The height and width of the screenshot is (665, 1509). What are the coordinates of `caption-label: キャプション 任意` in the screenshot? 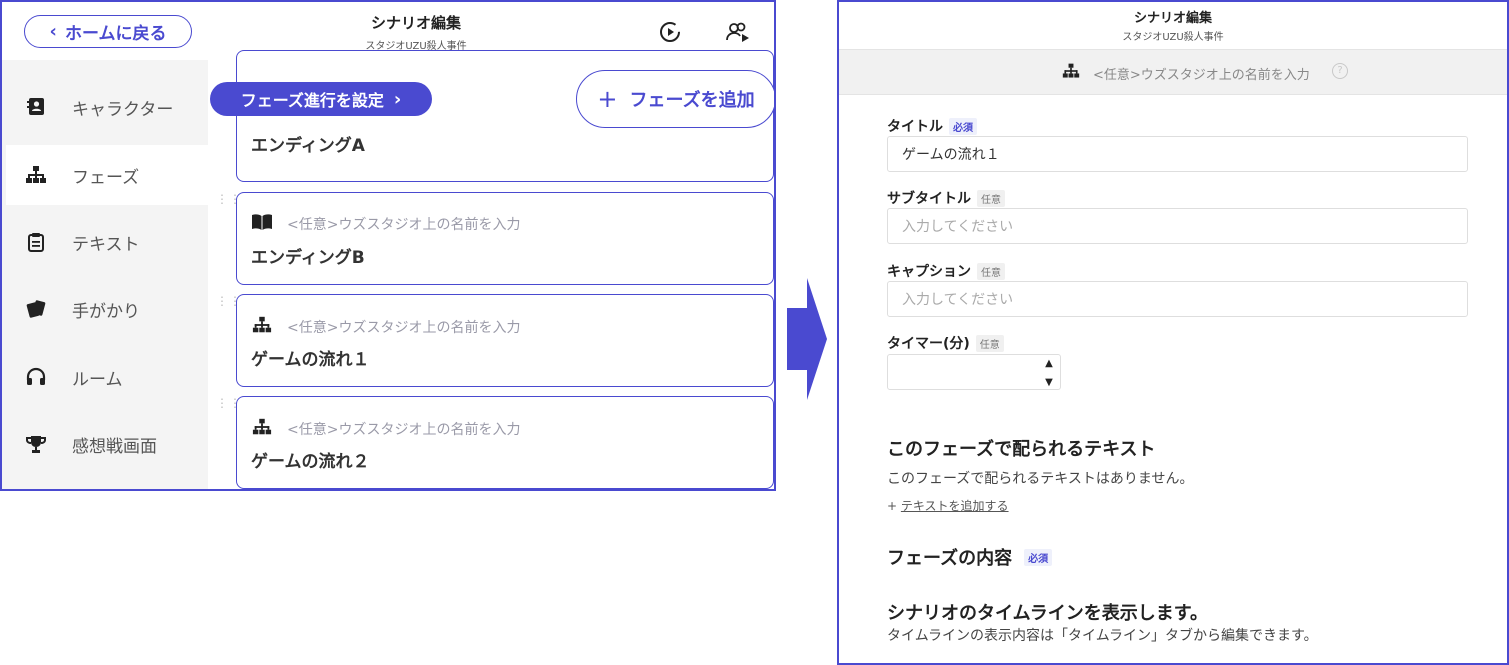 It's located at (946, 271).